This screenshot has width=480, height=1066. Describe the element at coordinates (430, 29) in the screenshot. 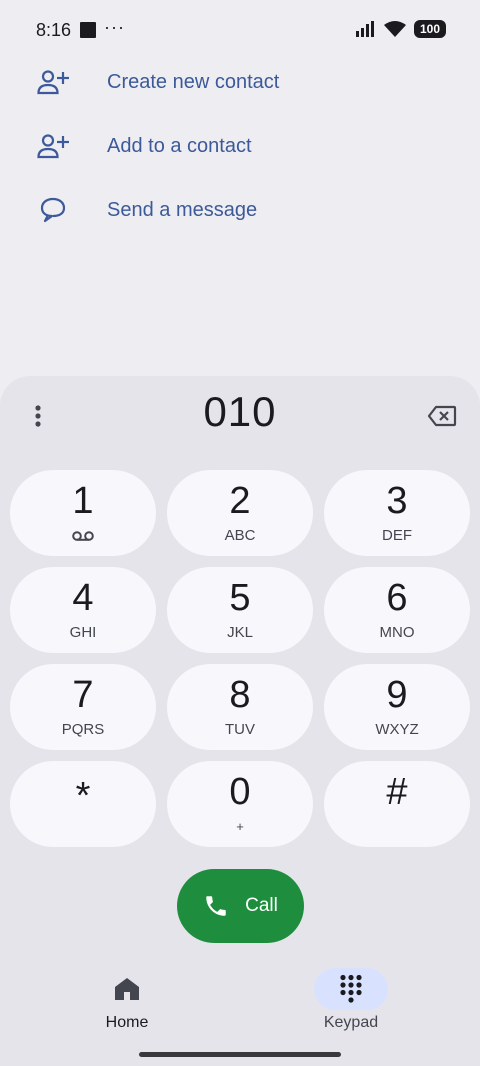

I see `battery-icon: 100` at that location.